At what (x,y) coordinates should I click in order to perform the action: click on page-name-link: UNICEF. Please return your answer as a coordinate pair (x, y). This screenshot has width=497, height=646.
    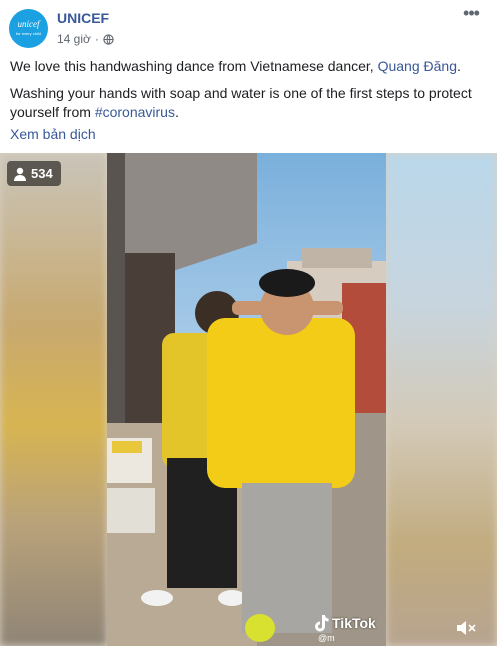
    Looking at the image, I should click on (83, 18).